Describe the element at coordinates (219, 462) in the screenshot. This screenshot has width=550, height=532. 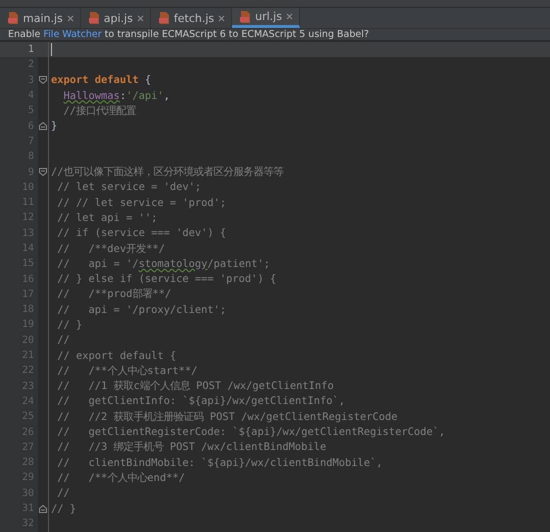
I see `code-line: // clientBindMobile: `${api}/wx/clientBindMobile`,` at that location.